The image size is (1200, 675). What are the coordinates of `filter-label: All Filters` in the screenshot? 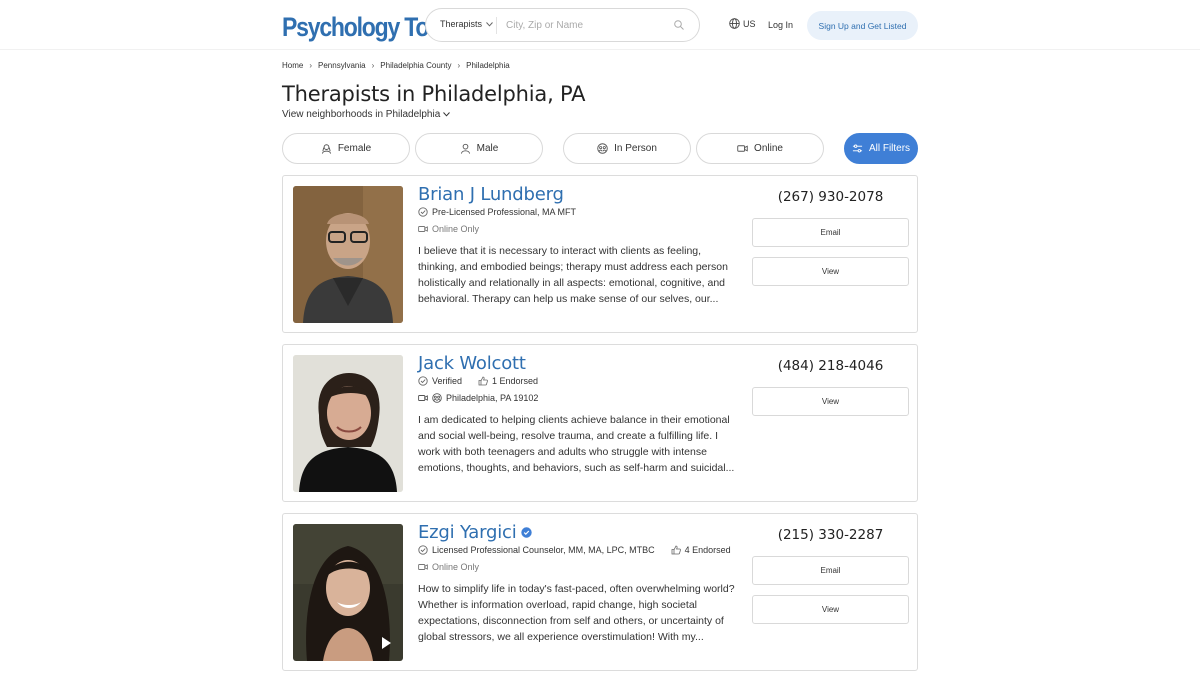 It's located at (889, 148).